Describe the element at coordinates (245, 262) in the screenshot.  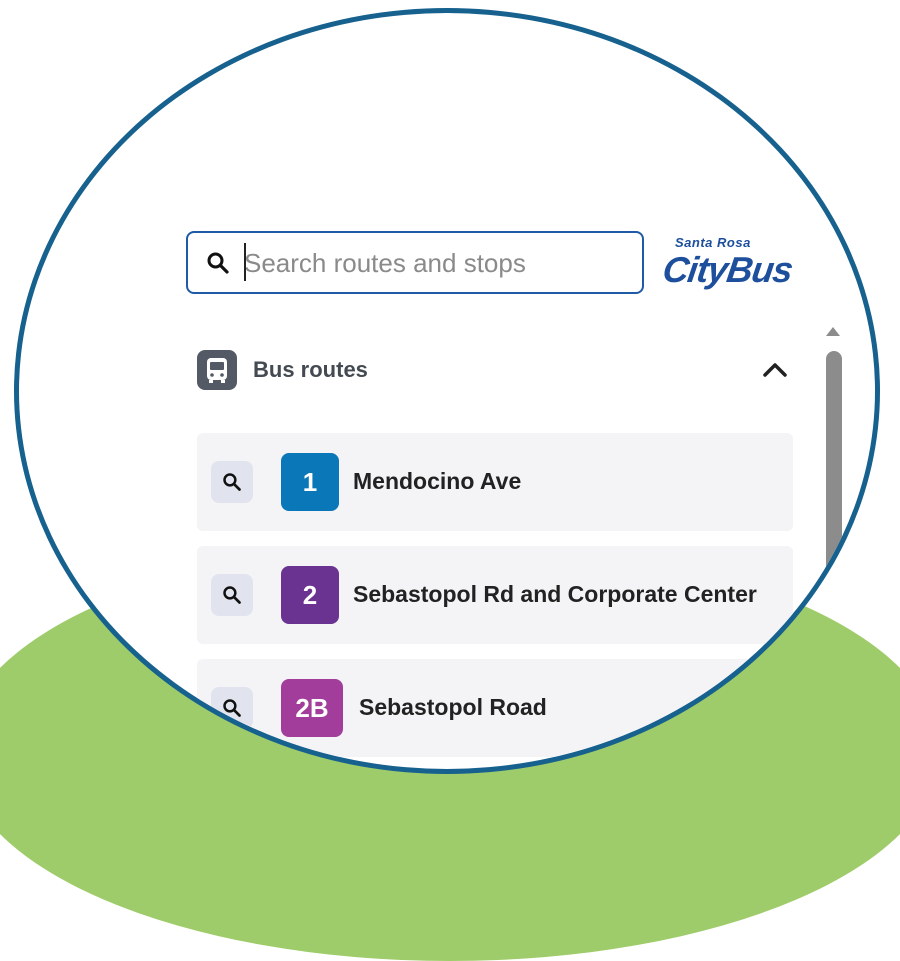
I see `text-caret` at that location.